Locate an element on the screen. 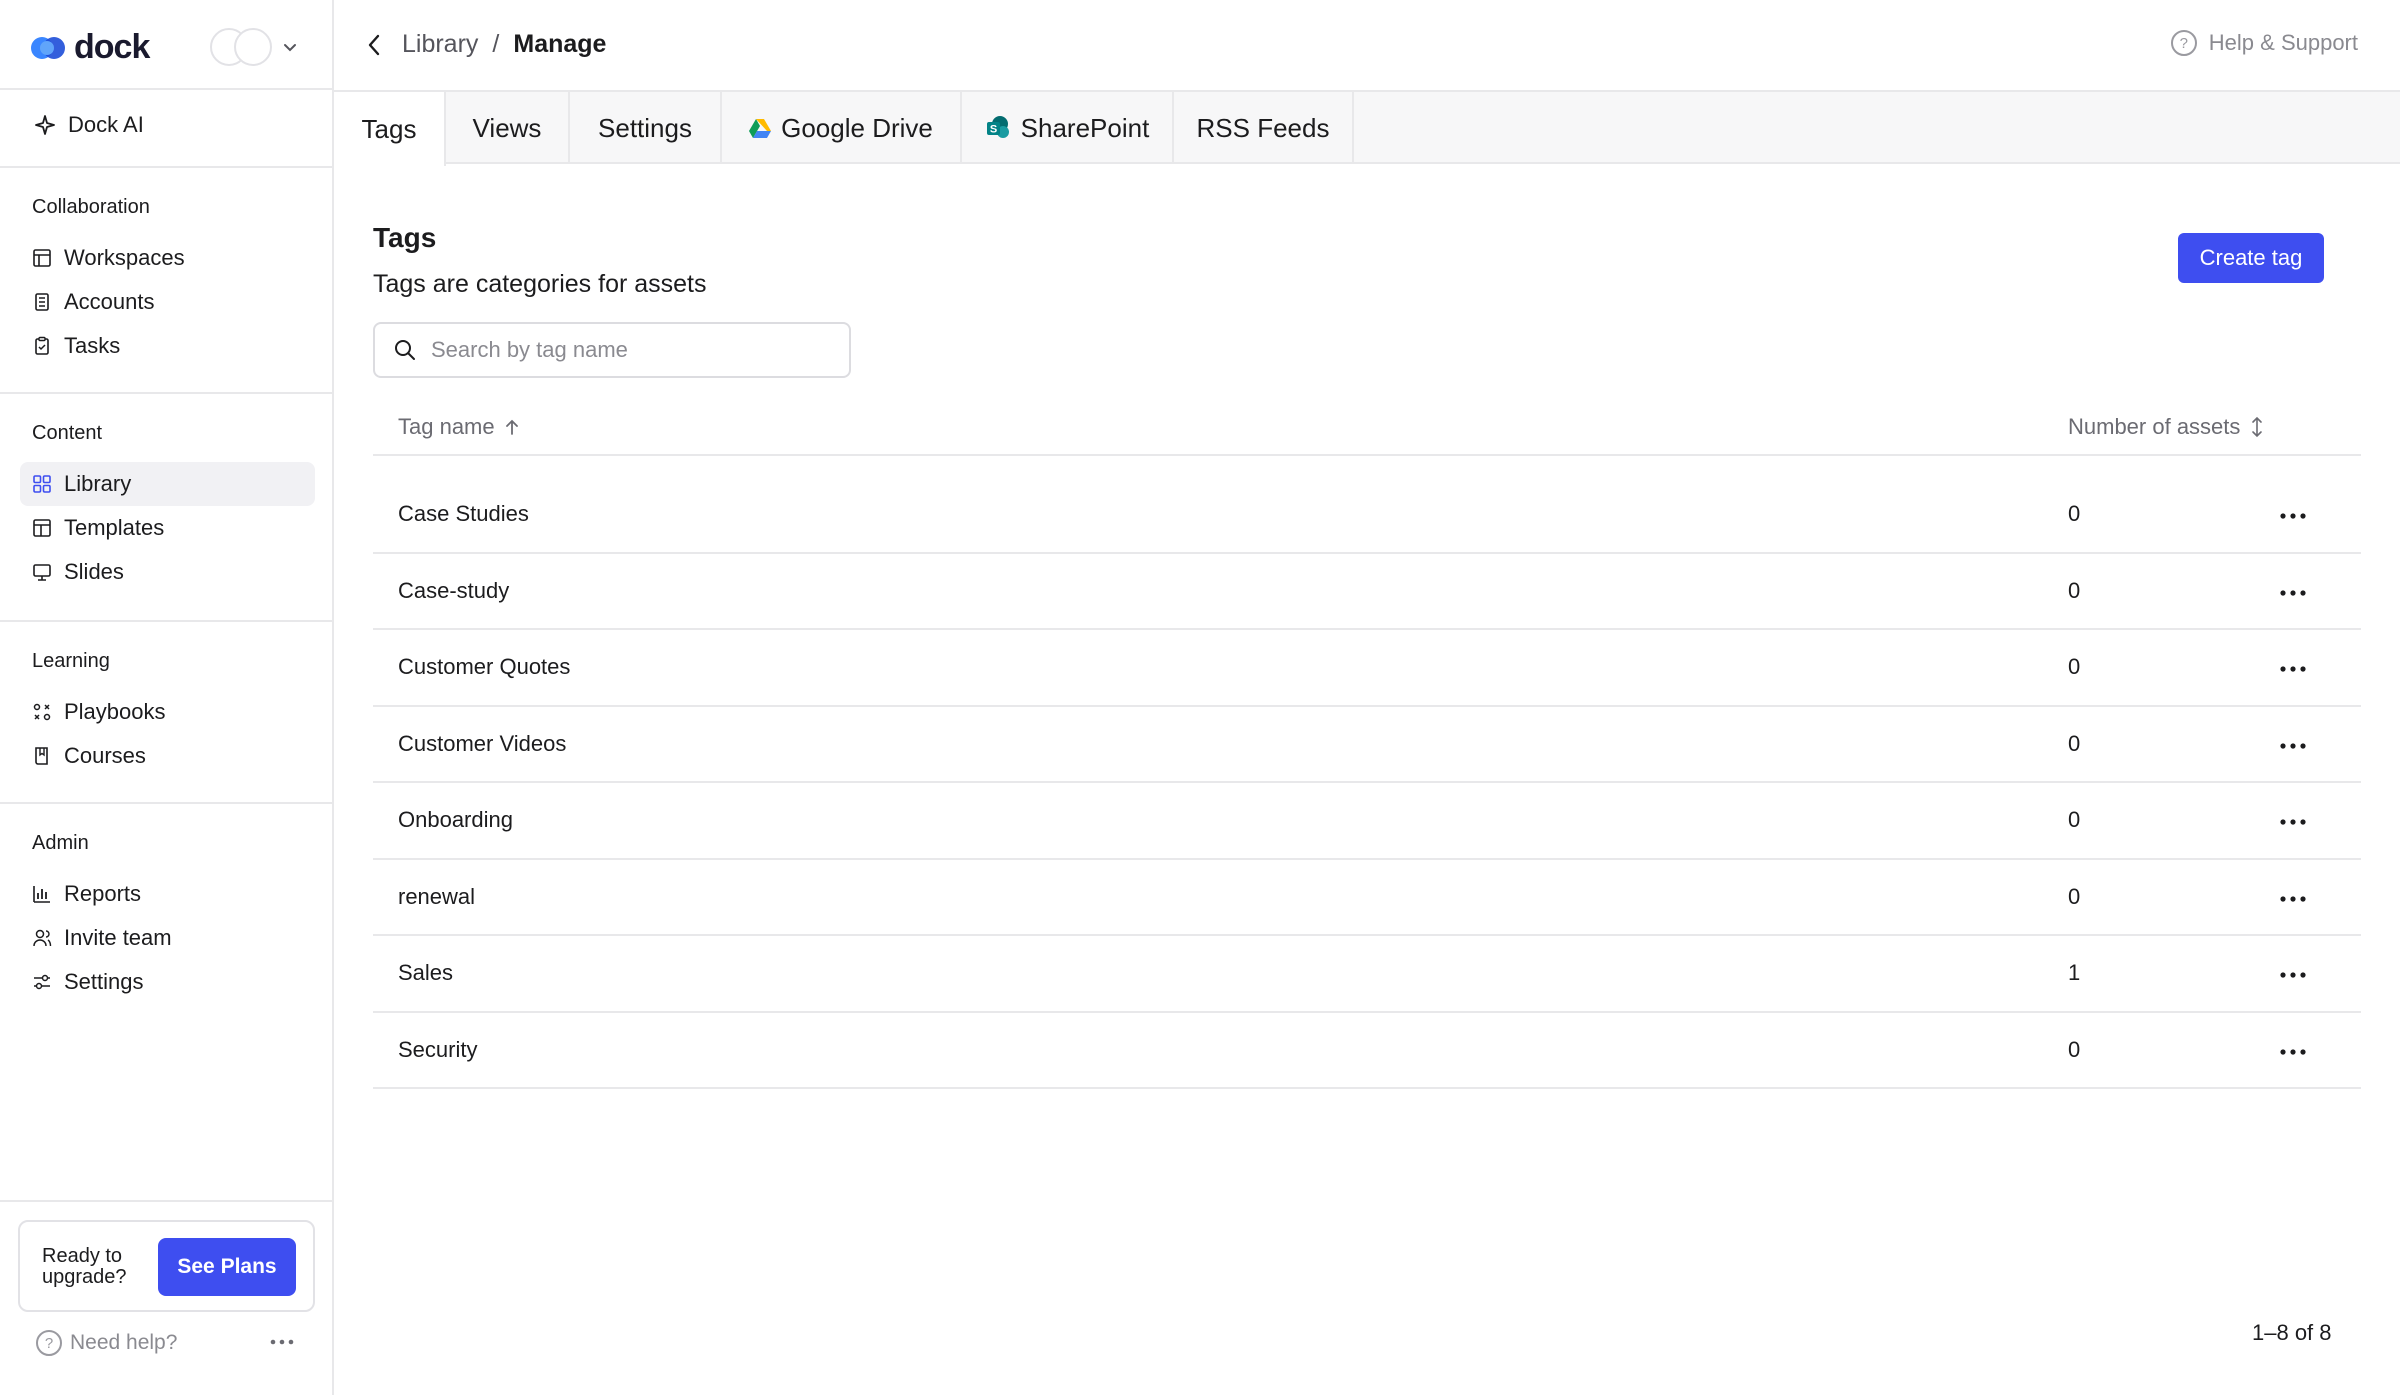 Image resolution: width=2400 pixels, height=1395 pixels. courses-icon is located at coordinates (42, 756).